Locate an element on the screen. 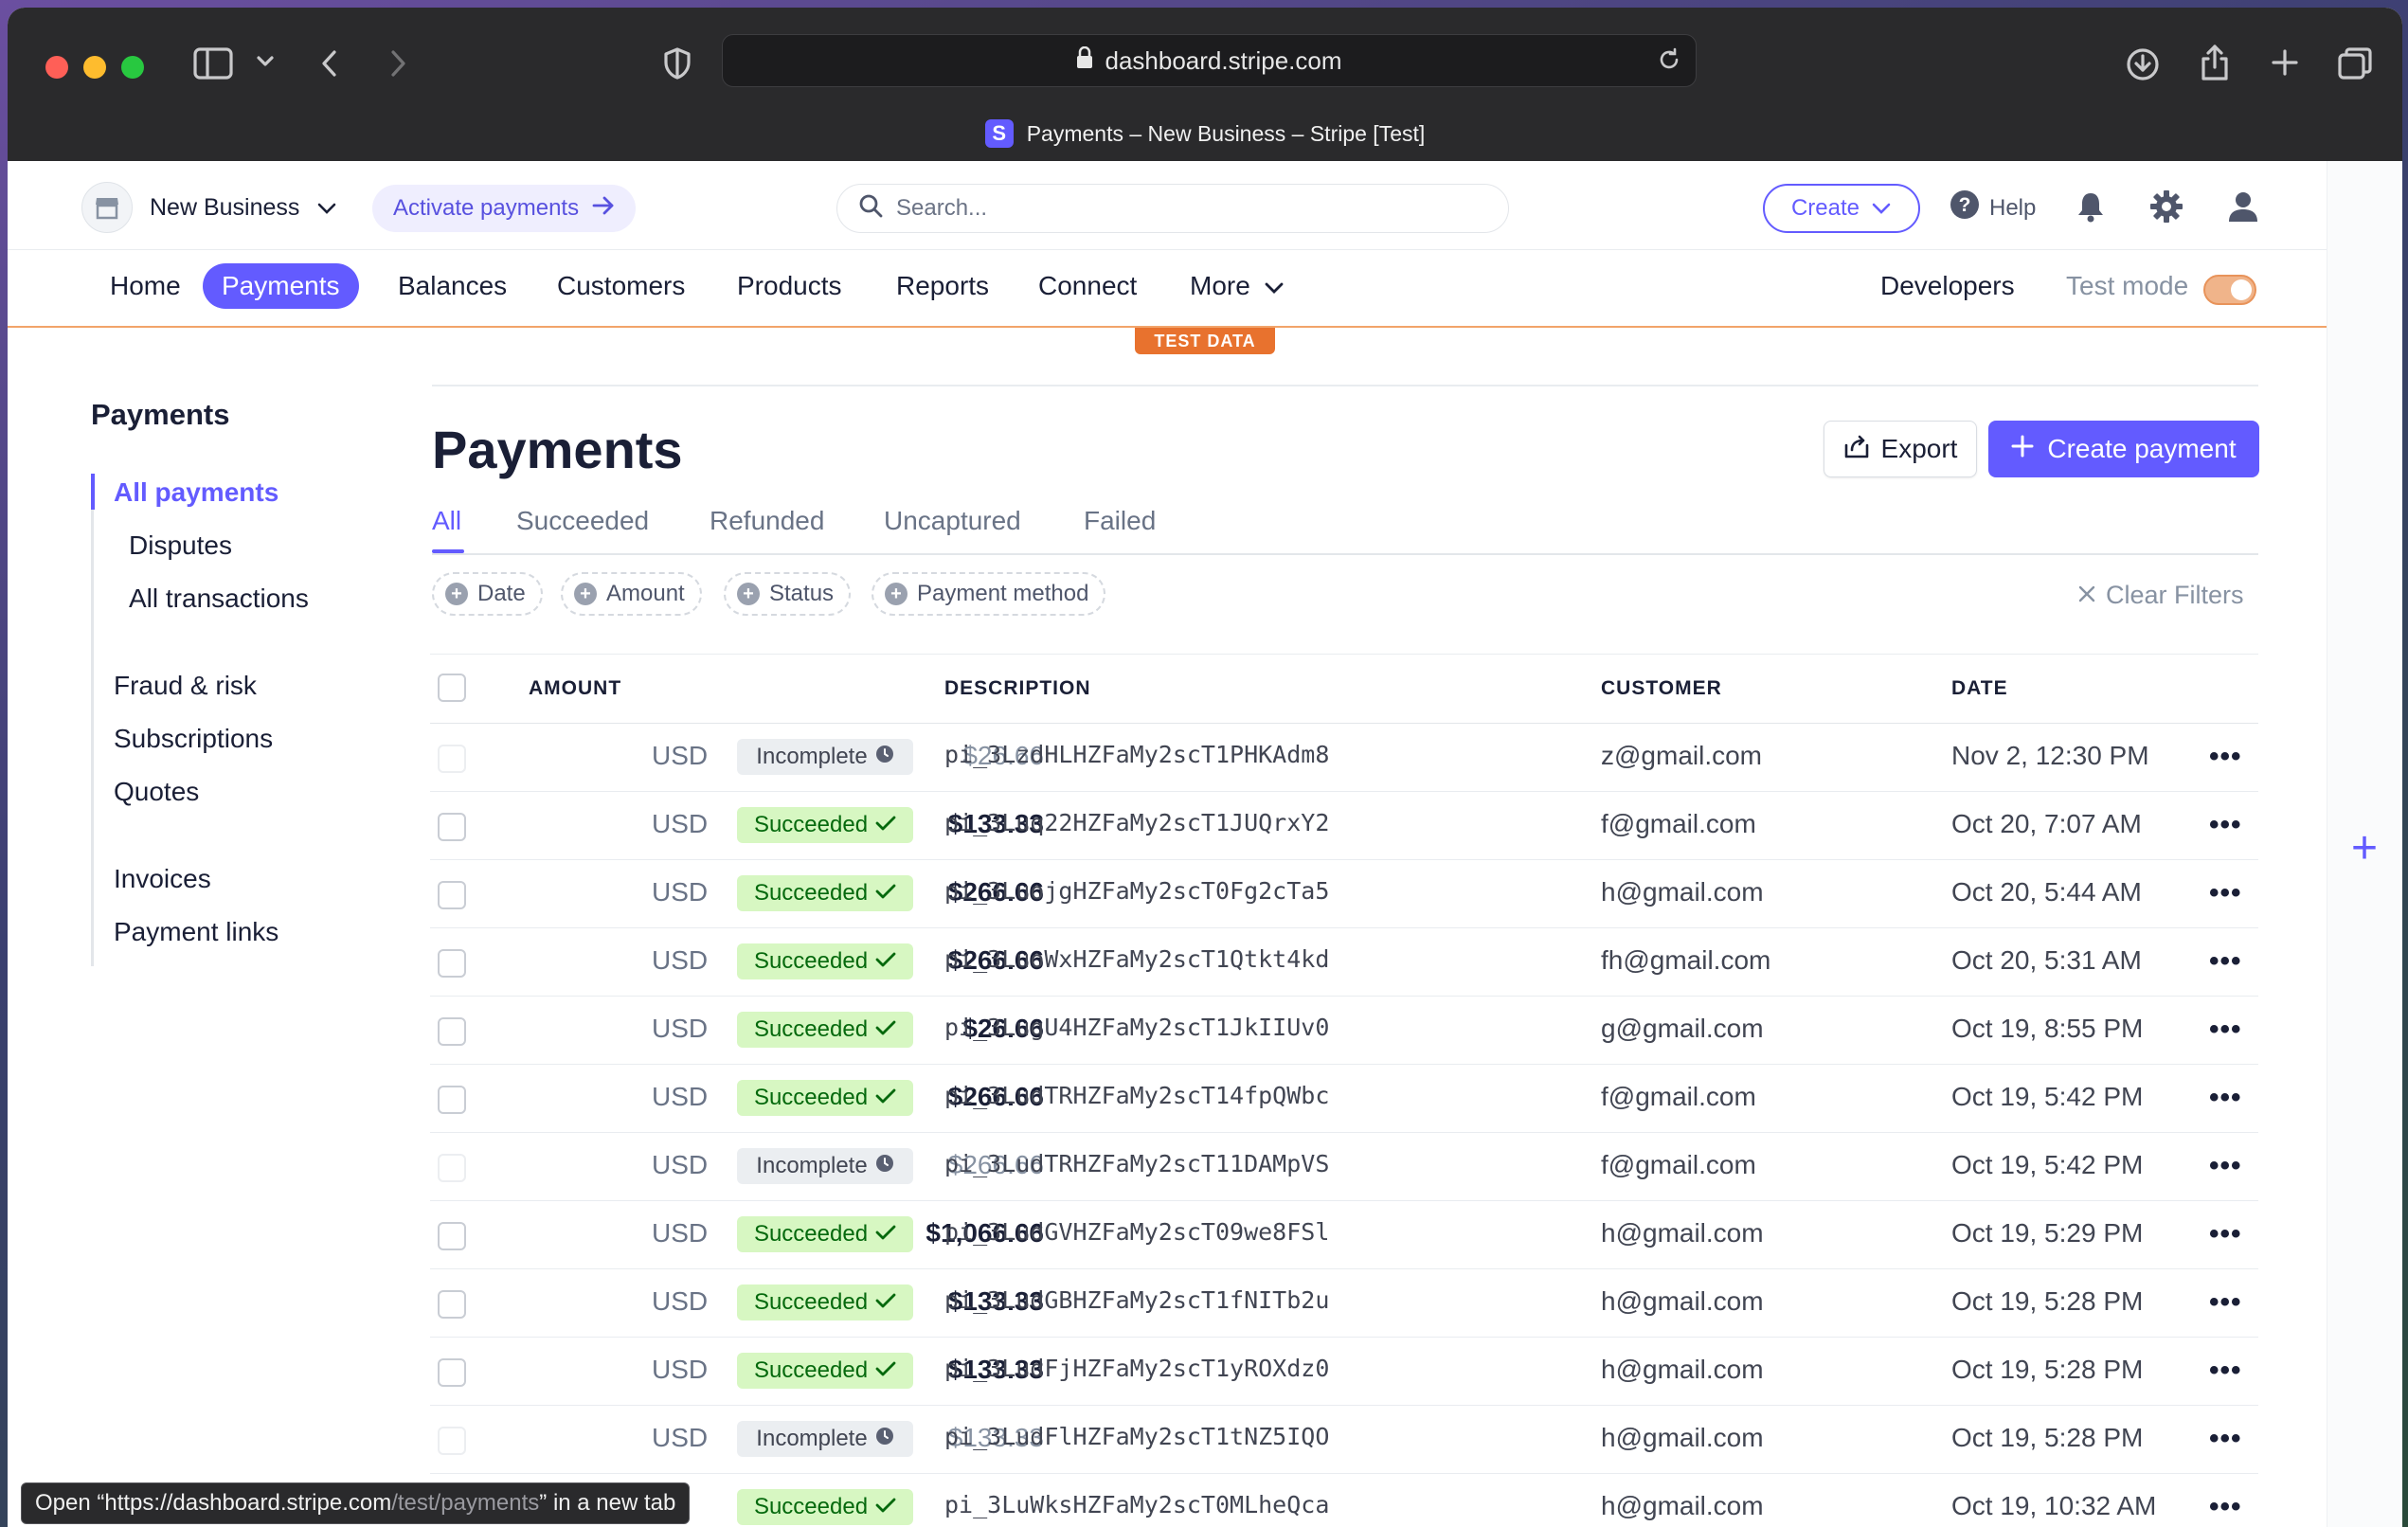  tab-failed: Failed is located at coordinates (1120, 521).